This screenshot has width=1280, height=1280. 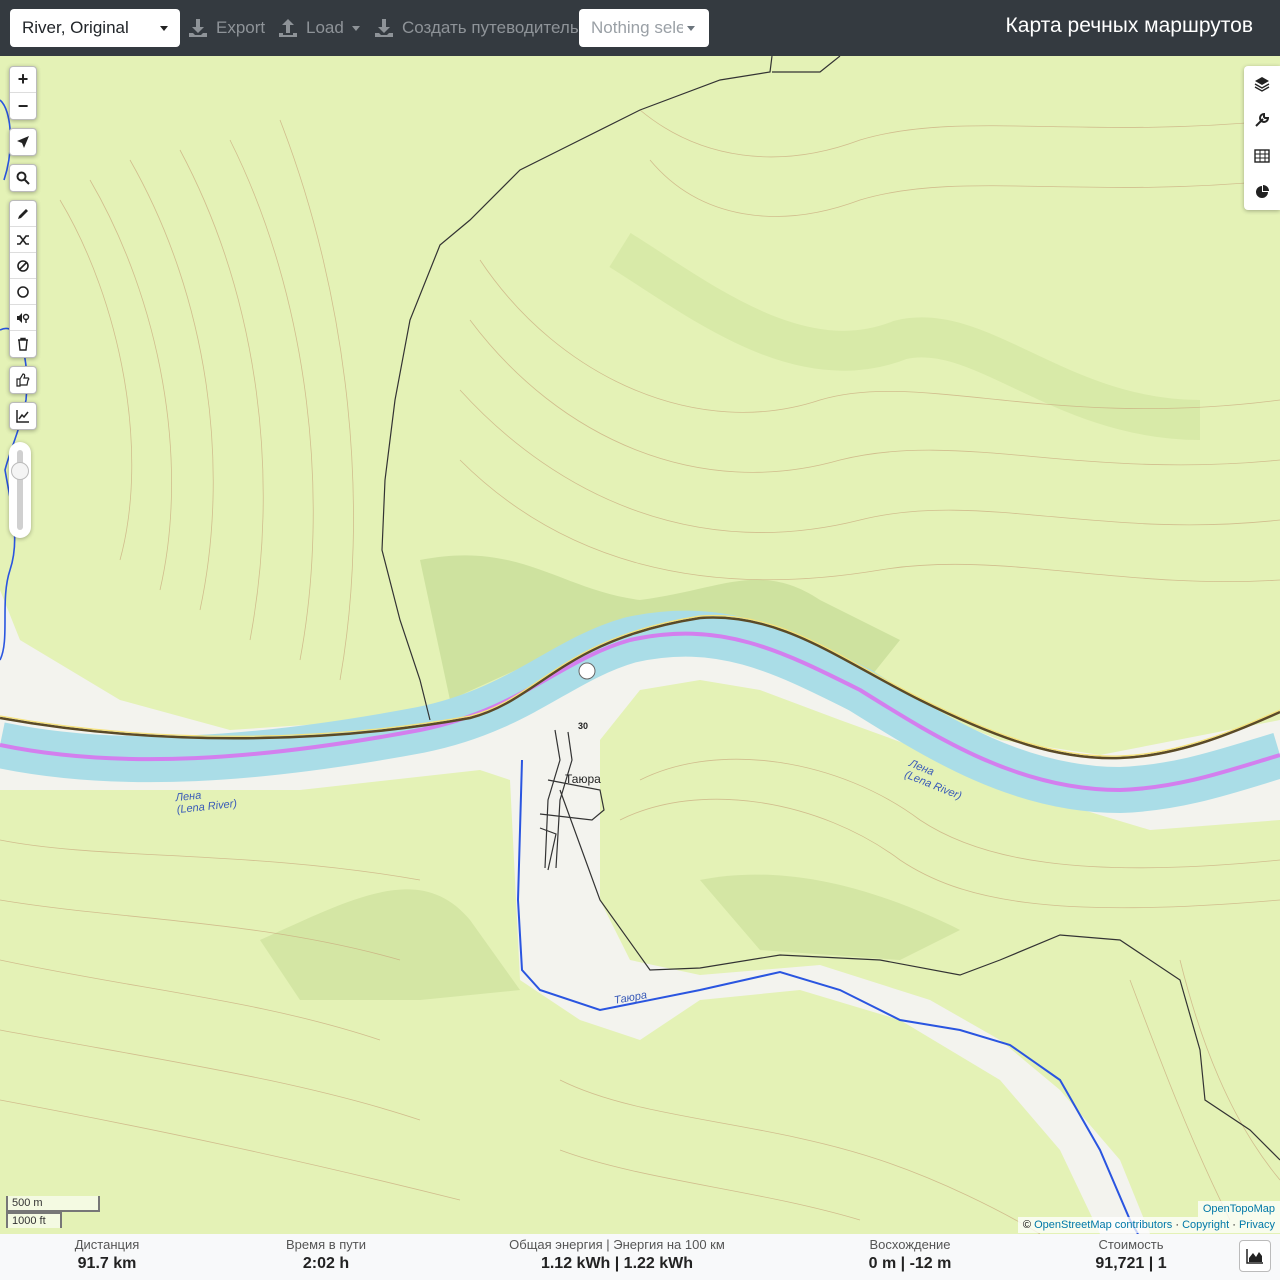 I want to click on search-button, so click(x=23, y=178).